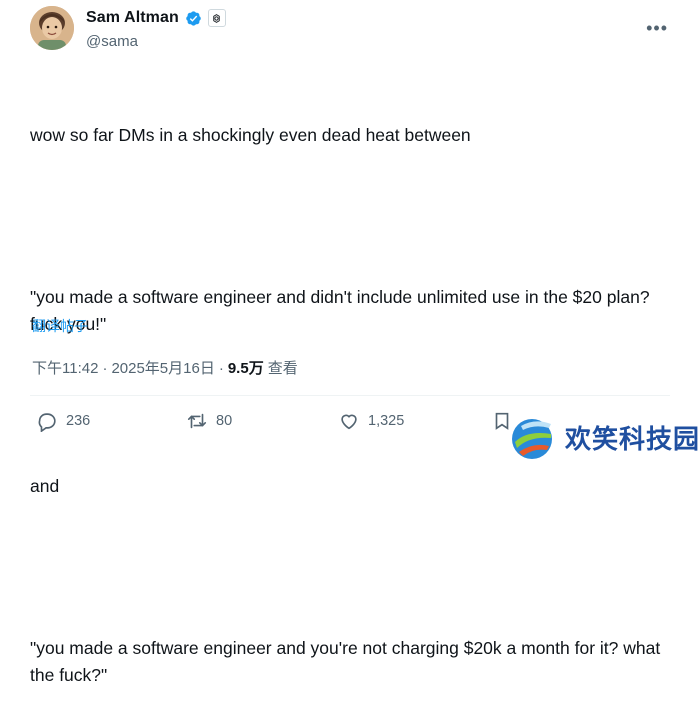 The image size is (700, 716). What do you see at coordinates (52, 28) in the screenshot?
I see `avatar` at bounding box center [52, 28].